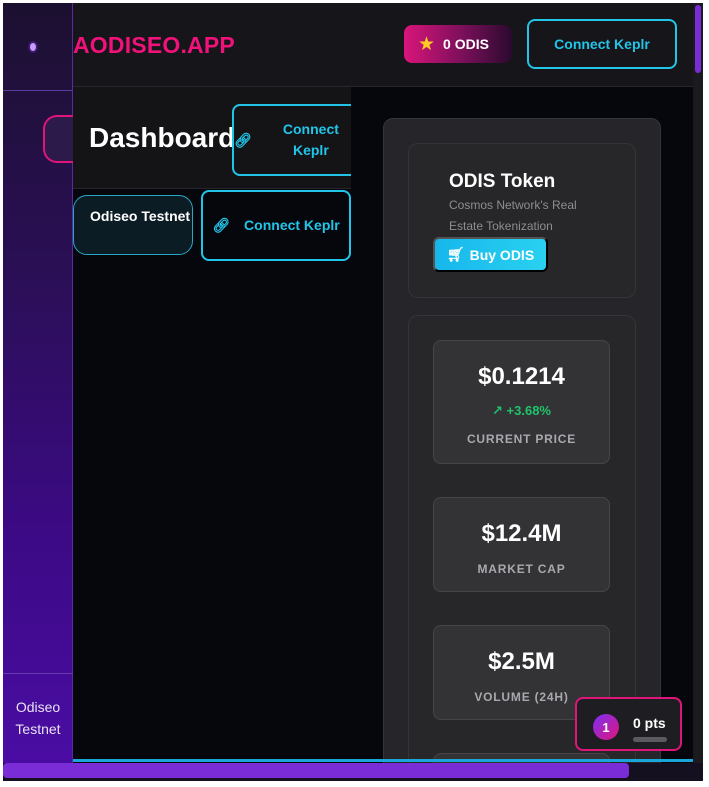 The height and width of the screenshot is (787, 709). I want to click on vertical-scroll-thumb, so click(698, 39).